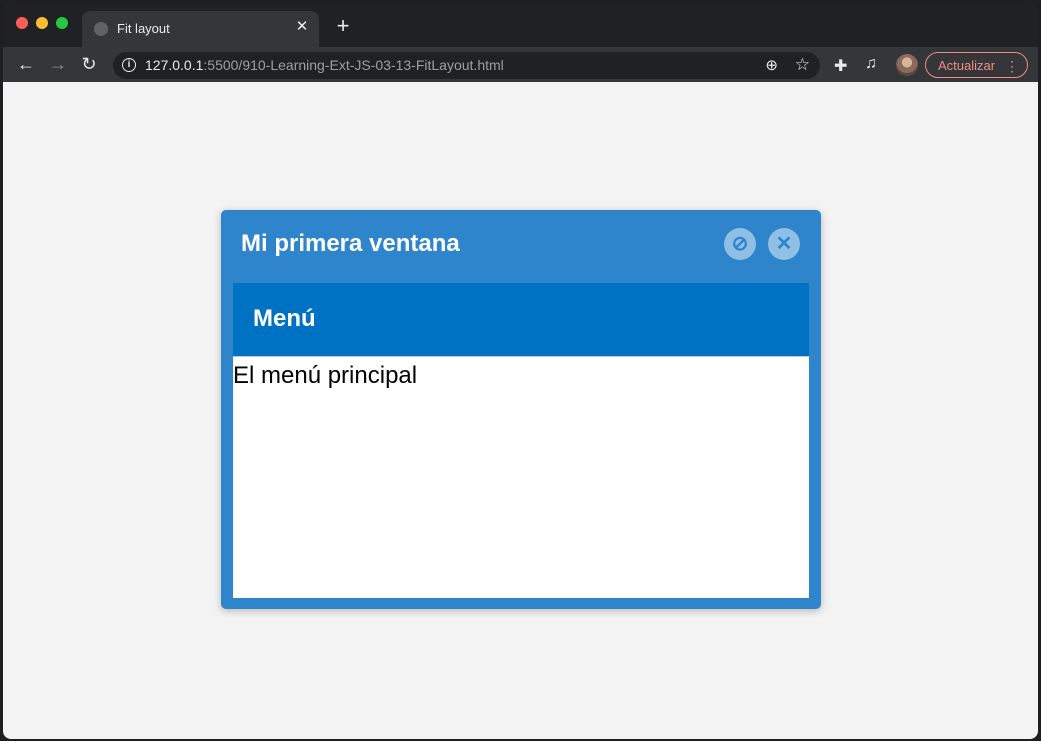  Describe the element at coordinates (521, 319) in the screenshot. I see `panel-header: Menú` at that location.